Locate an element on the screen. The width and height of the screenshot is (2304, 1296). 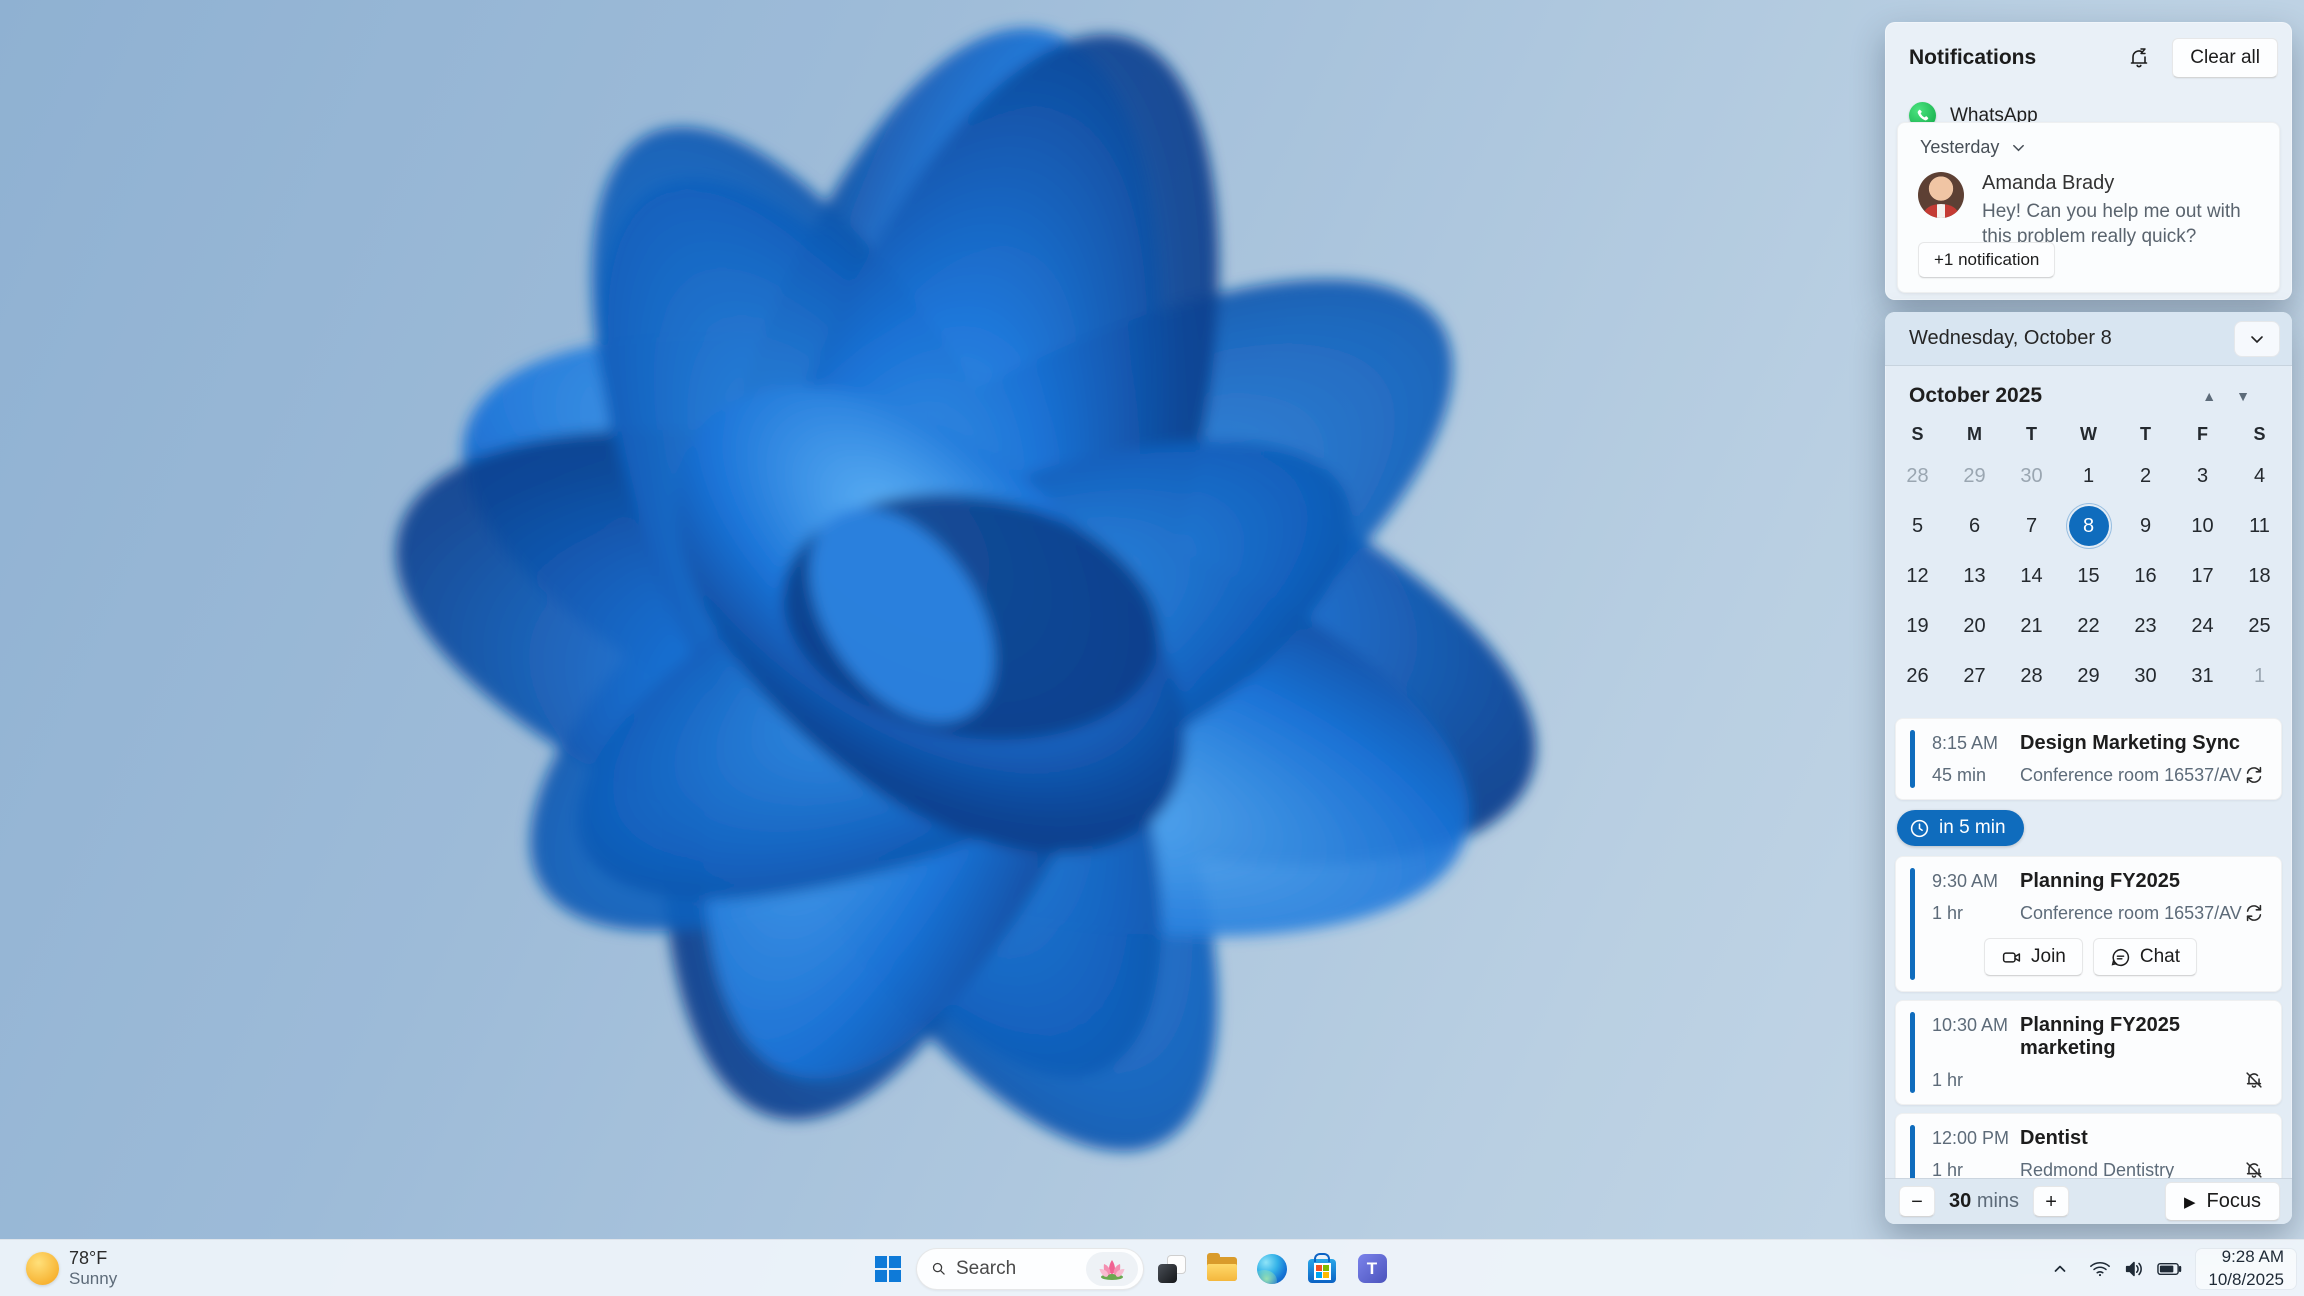
calendar-dow-row: SMTWTFS is located at coordinates (2088, 426).